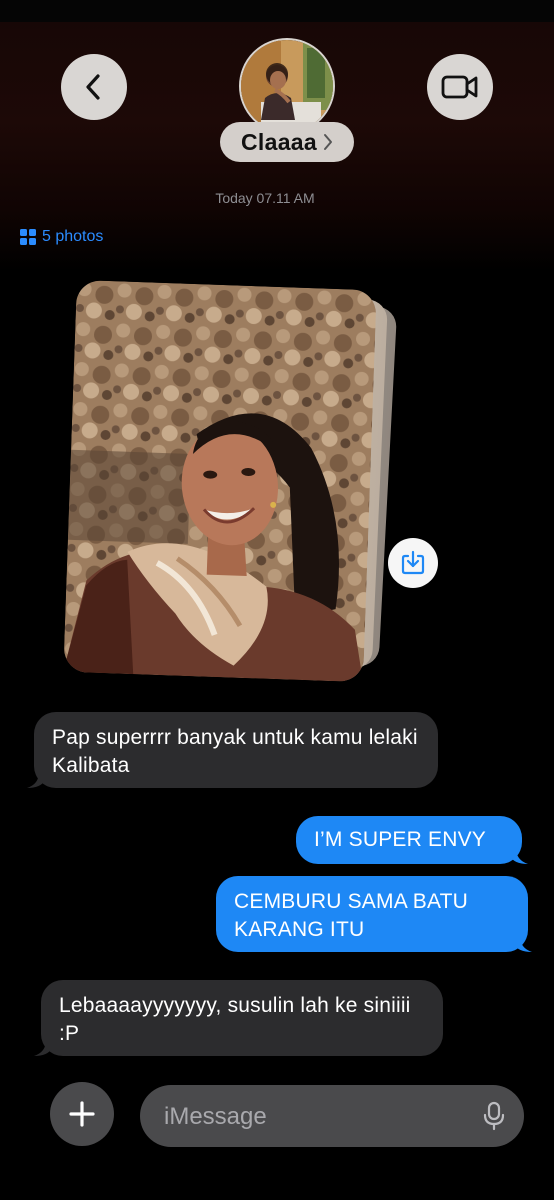 The width and height of the screenshot is (554, 1200). I want to click on grid-icon, so click(28, 237).